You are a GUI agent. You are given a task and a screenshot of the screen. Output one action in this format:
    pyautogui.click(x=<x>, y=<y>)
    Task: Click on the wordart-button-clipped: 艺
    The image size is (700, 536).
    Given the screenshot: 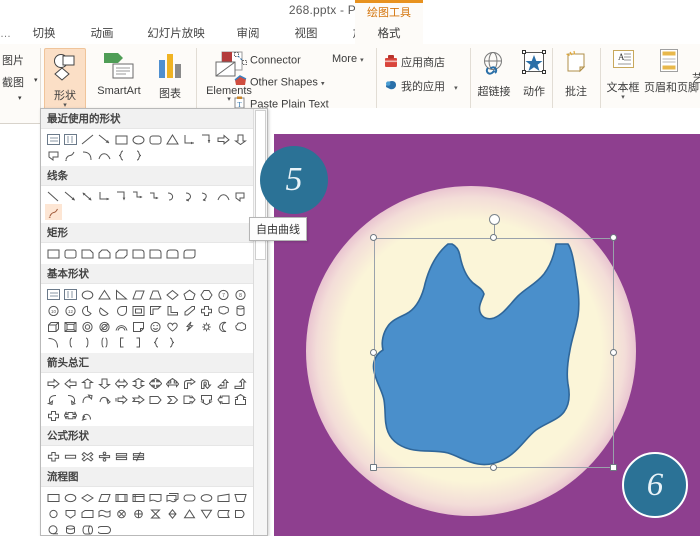 What is the action you would take?
    pyautogui.click(x=696, y=79)
    